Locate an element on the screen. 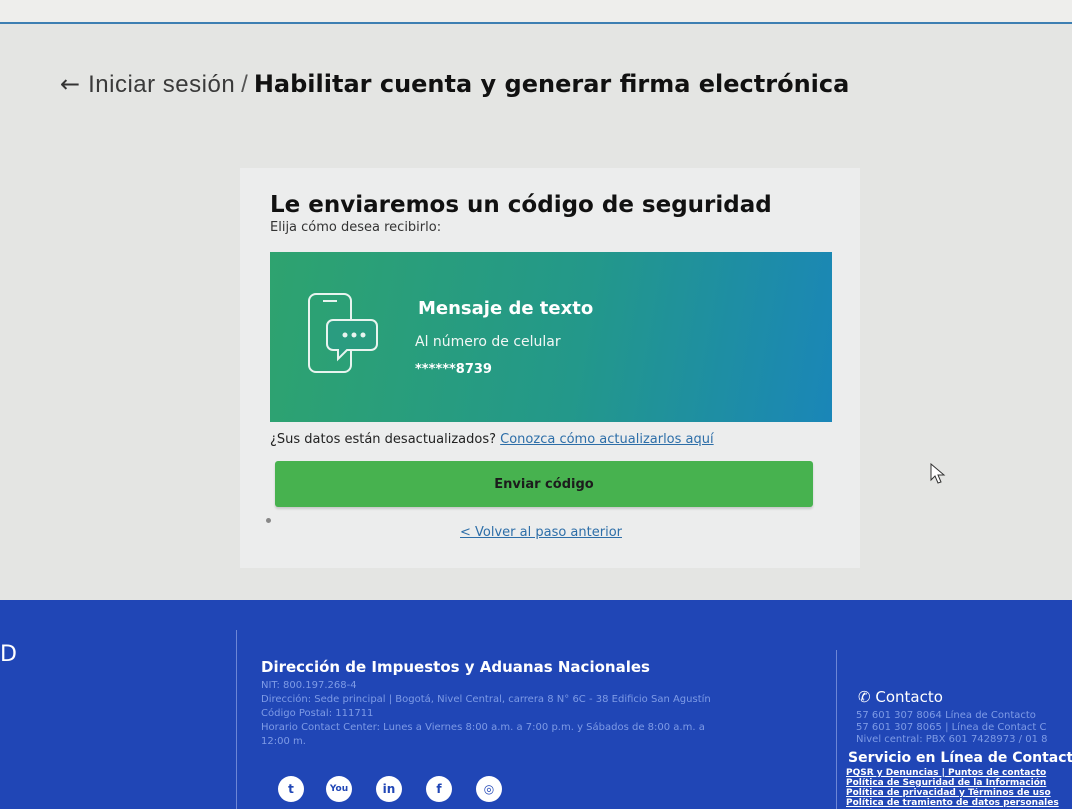 The height and width of the screenshot is (809, 1072). org-nit: NIT: 800.197.268-4 is located at coordinates (309, 685).